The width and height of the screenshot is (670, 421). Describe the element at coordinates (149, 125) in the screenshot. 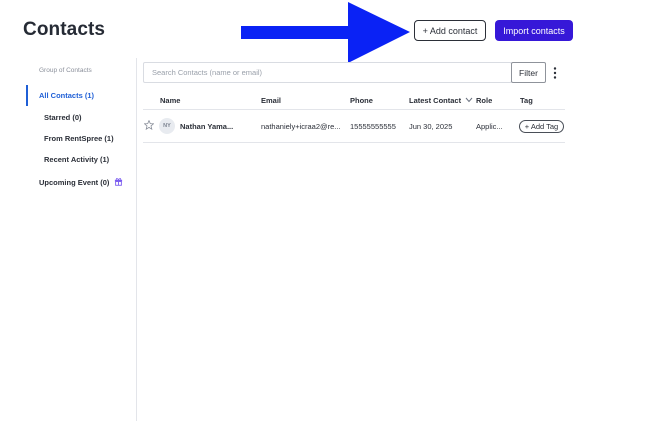

I see `star-icon` at that location.